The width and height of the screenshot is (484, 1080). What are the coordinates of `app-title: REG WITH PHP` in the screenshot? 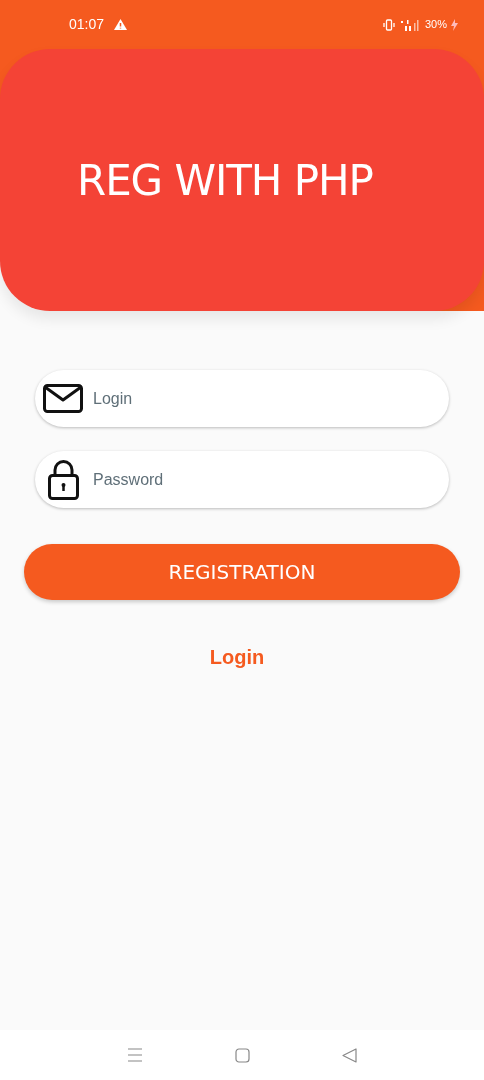 It's located at (225, 180).